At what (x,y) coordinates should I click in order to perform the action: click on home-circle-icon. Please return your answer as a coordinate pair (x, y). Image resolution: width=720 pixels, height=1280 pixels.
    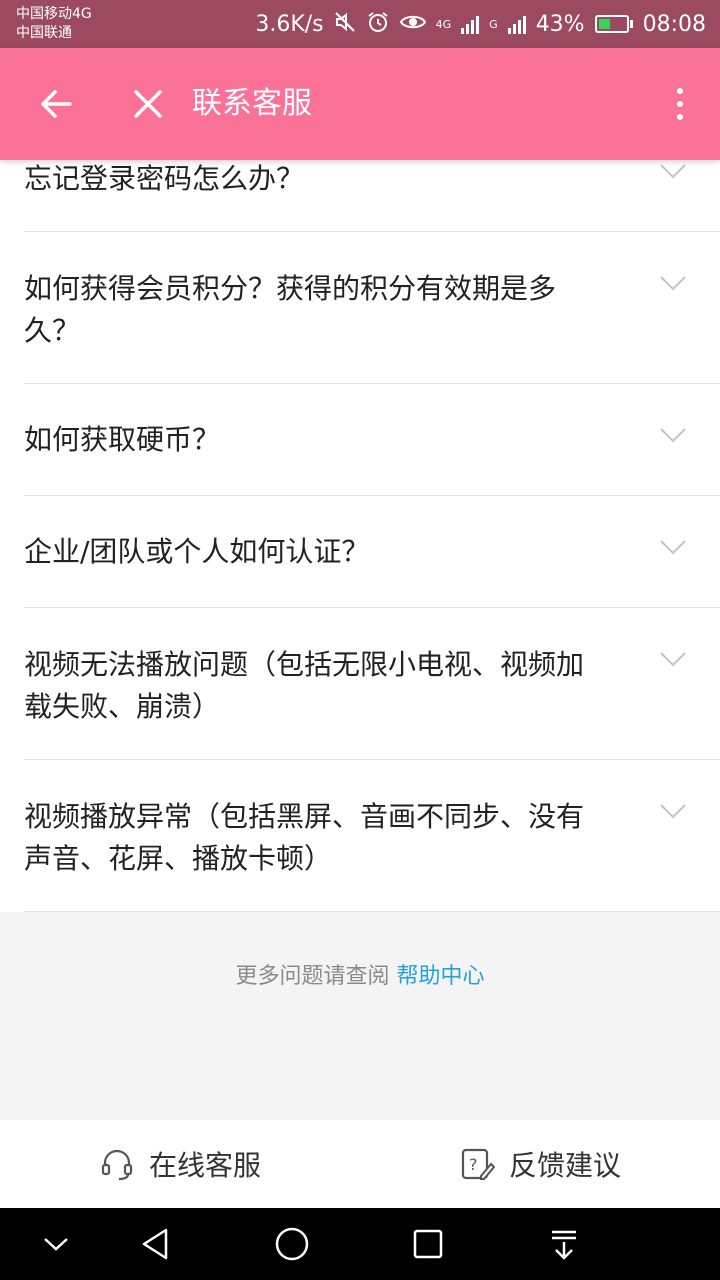
    Looking at the image, I should click on (292, 1244).